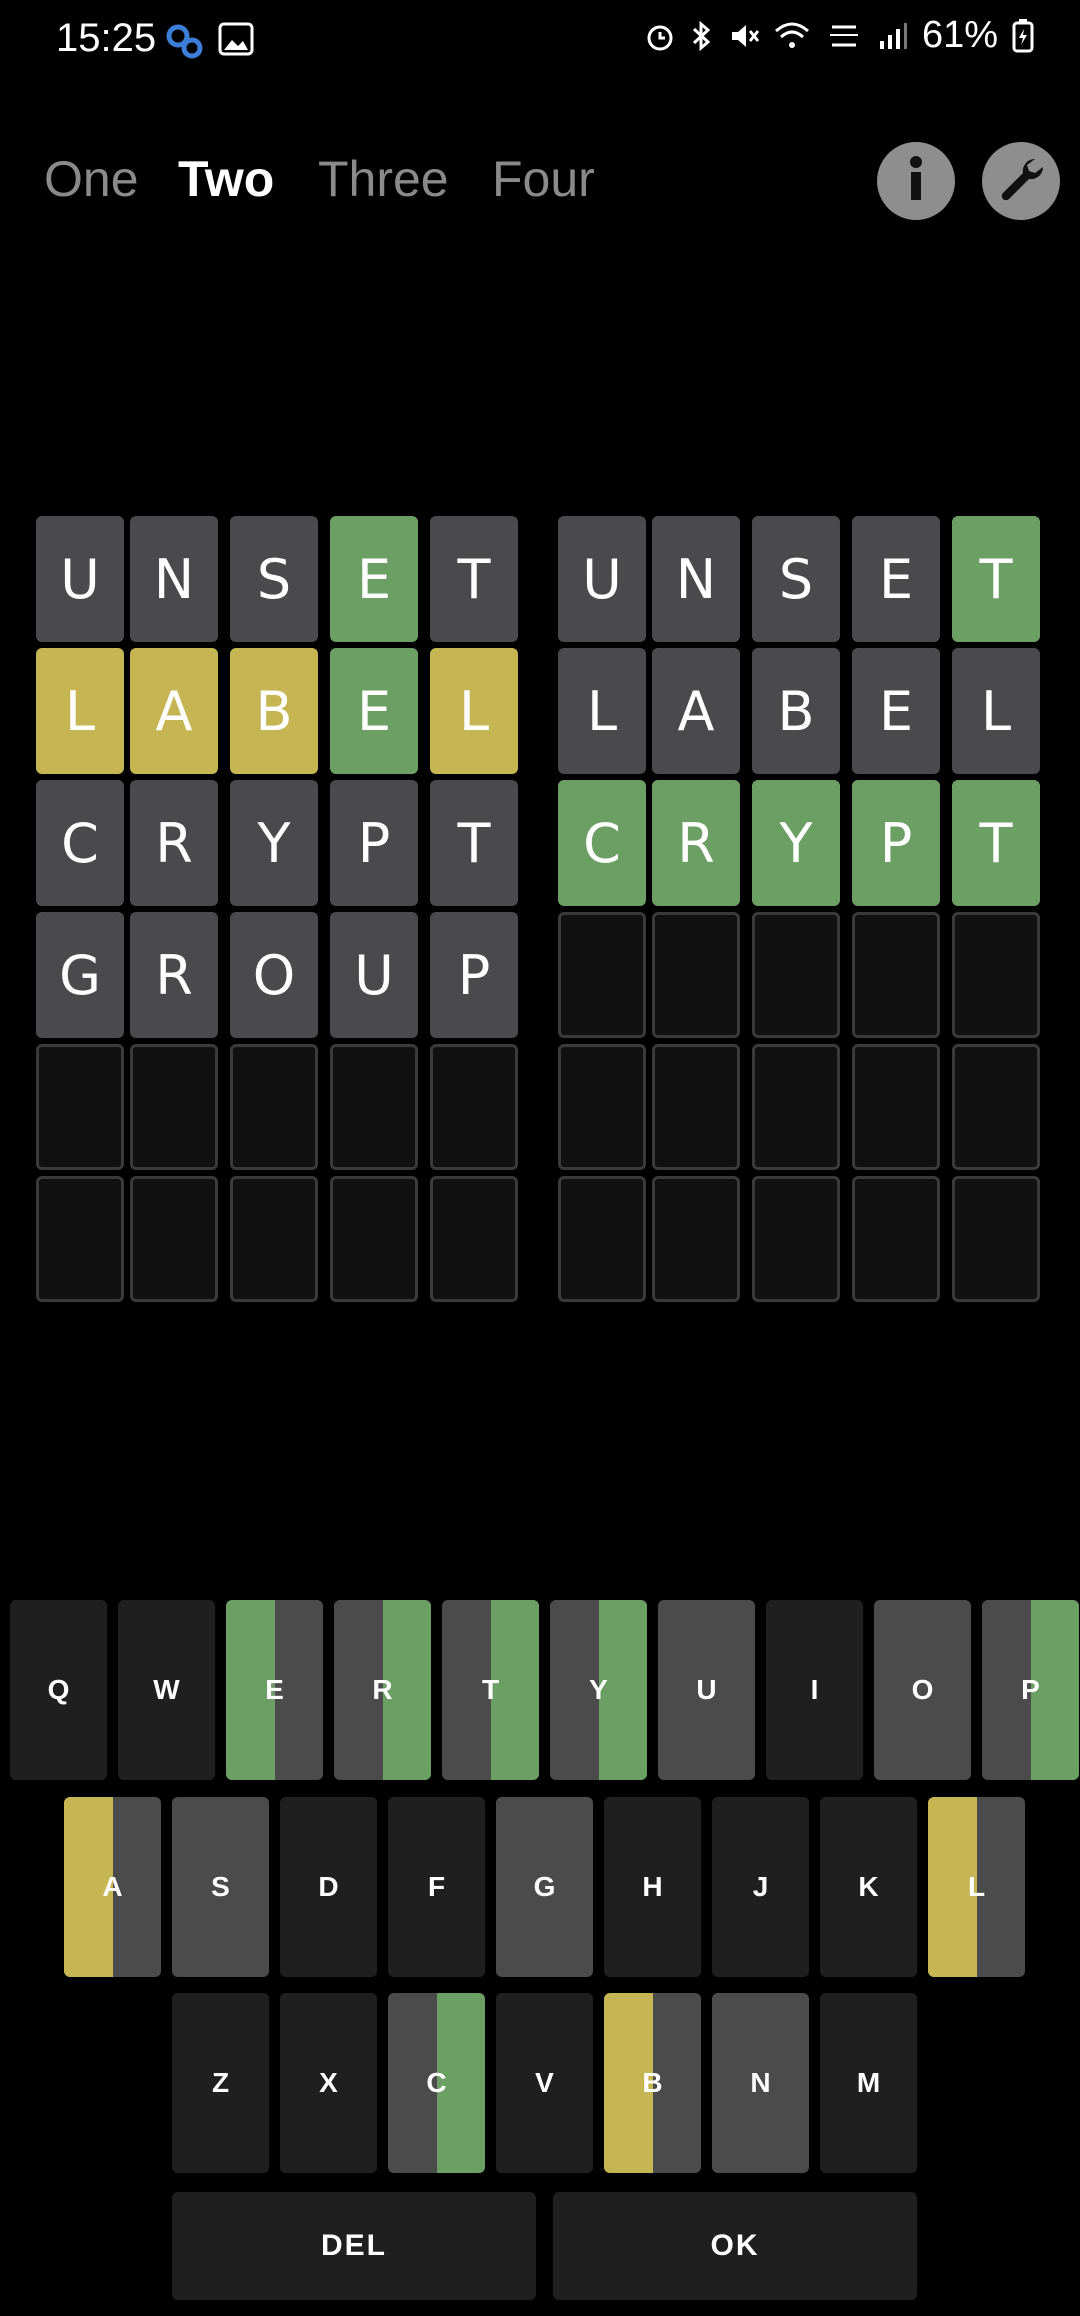 The image size is (1080, 2316). I want to click on key-e: E, so click(274, 1690).